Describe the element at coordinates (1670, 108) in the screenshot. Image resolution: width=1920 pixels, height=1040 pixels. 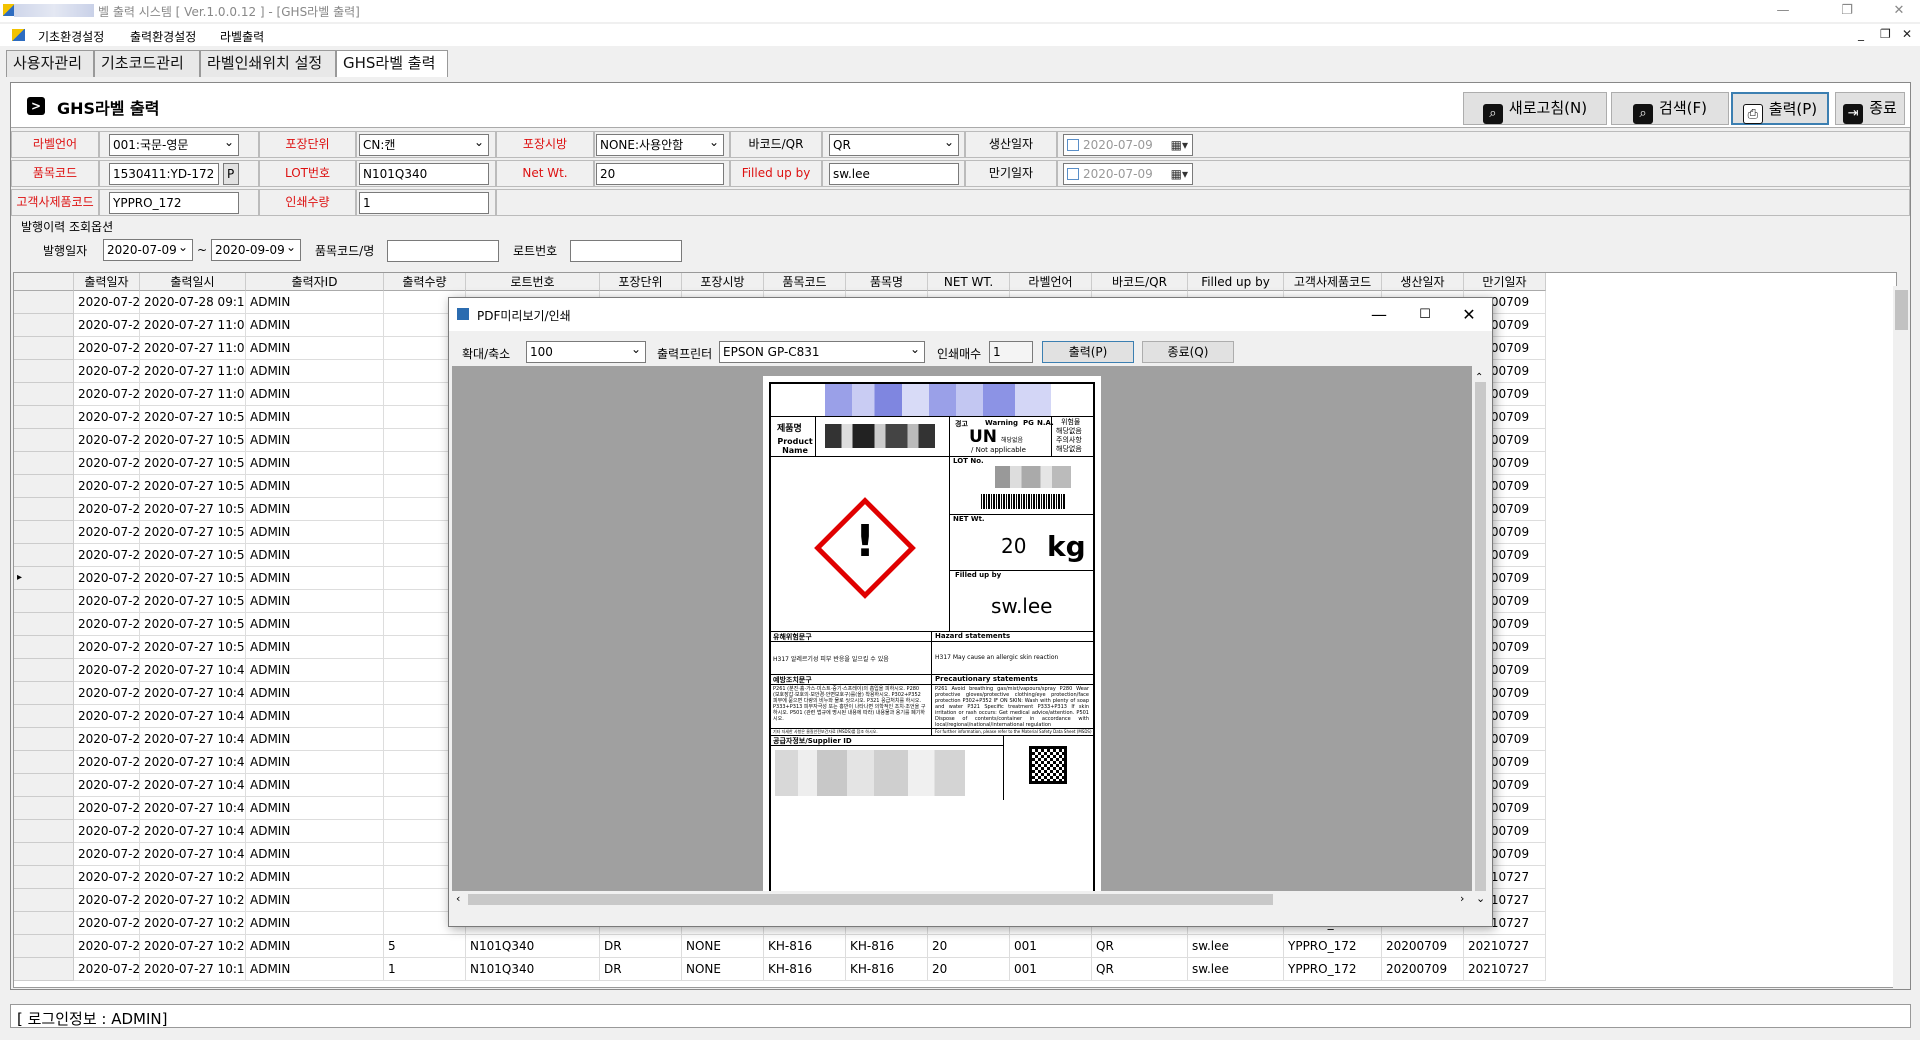
I see `search-button: ⌕ 검색(F)` at that location.